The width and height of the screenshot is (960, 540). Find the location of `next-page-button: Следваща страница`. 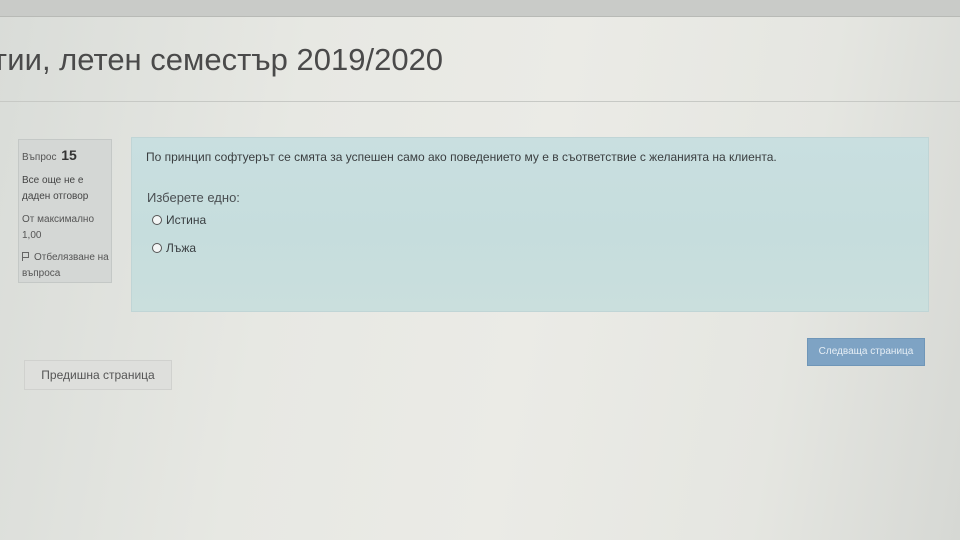

next-page-button: Следваща страница is located at coordinates (866, 352).